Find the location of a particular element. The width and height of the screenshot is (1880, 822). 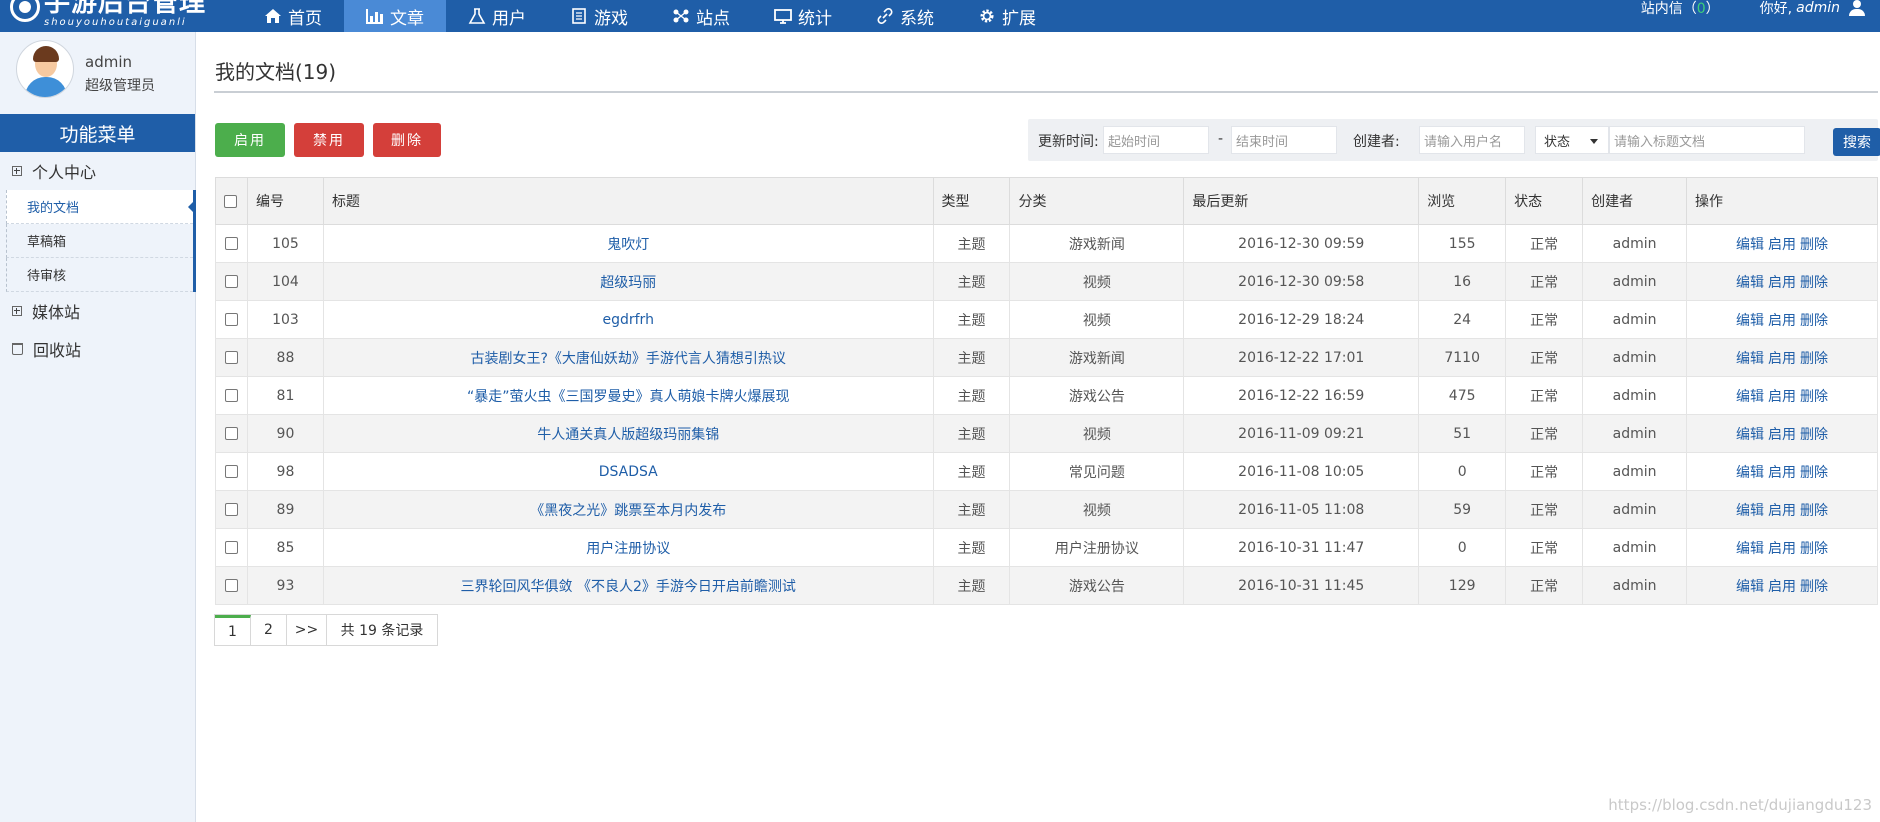

nav-home: 首页 is located at coordinates (293, 16).